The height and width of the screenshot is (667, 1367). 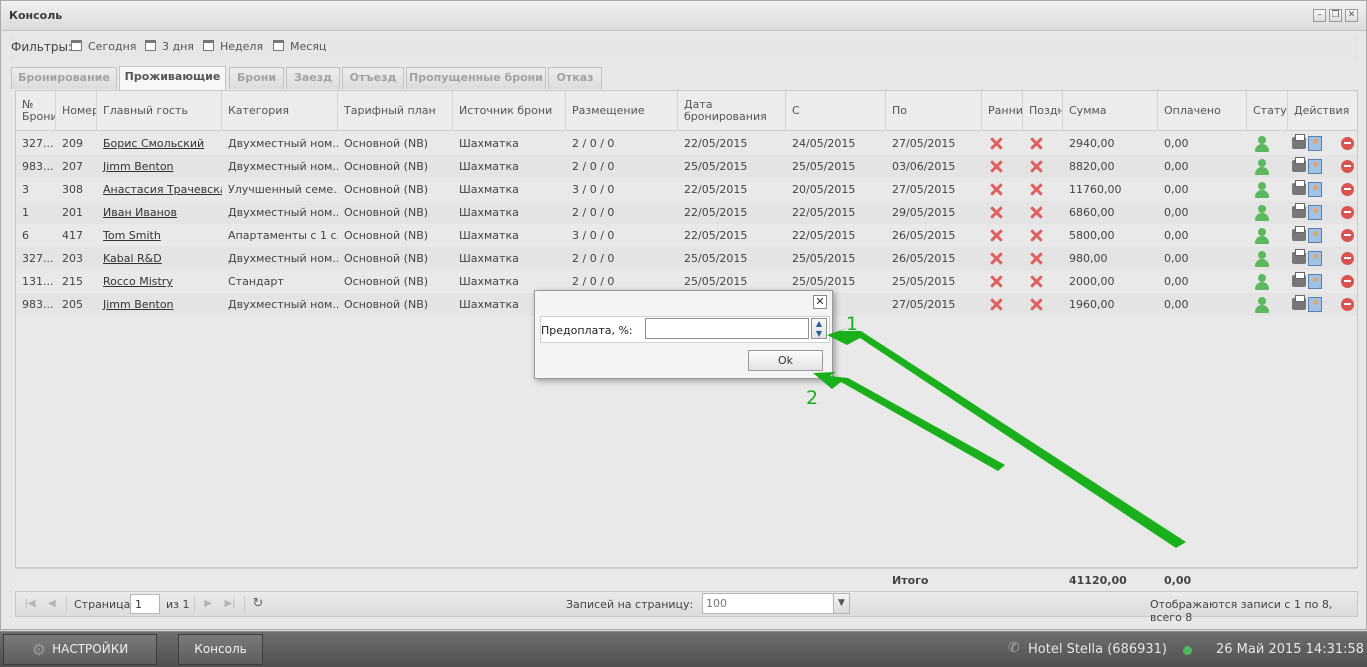 What do you see at coordinates (299, 46) in the screenshot?
I see `filter-month: Месяц` at bounding box center [299, 46].